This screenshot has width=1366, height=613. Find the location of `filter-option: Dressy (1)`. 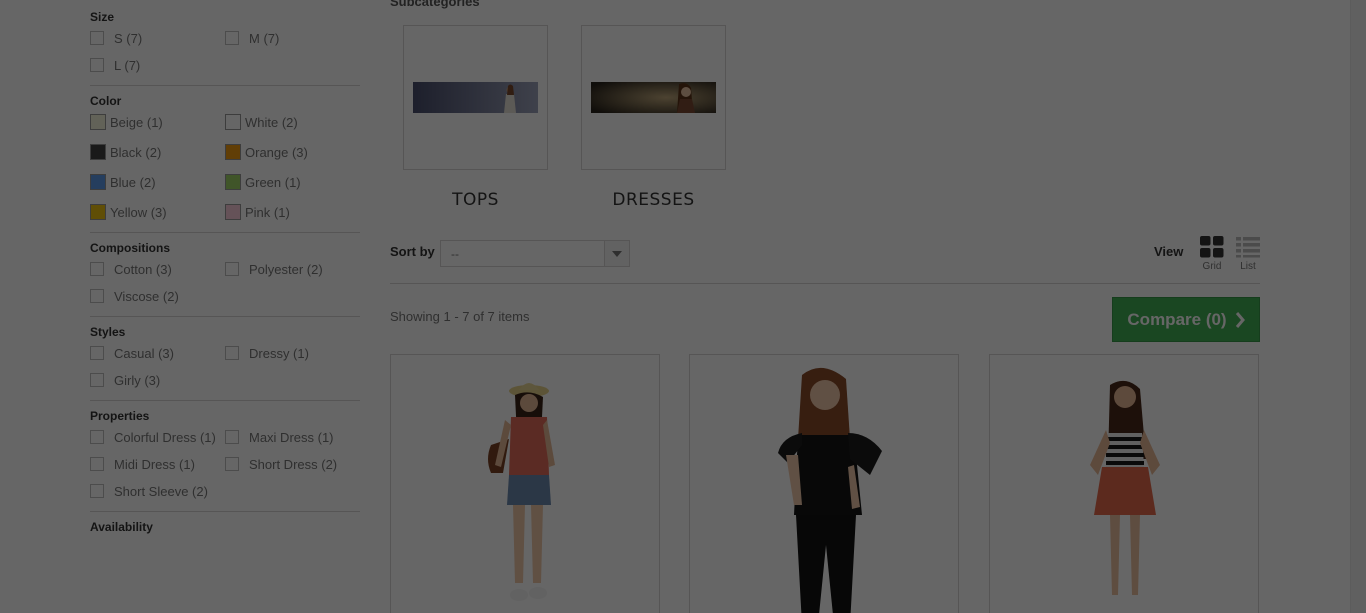

filter-option: Dressy (1) is located at coordinates (292, 353).